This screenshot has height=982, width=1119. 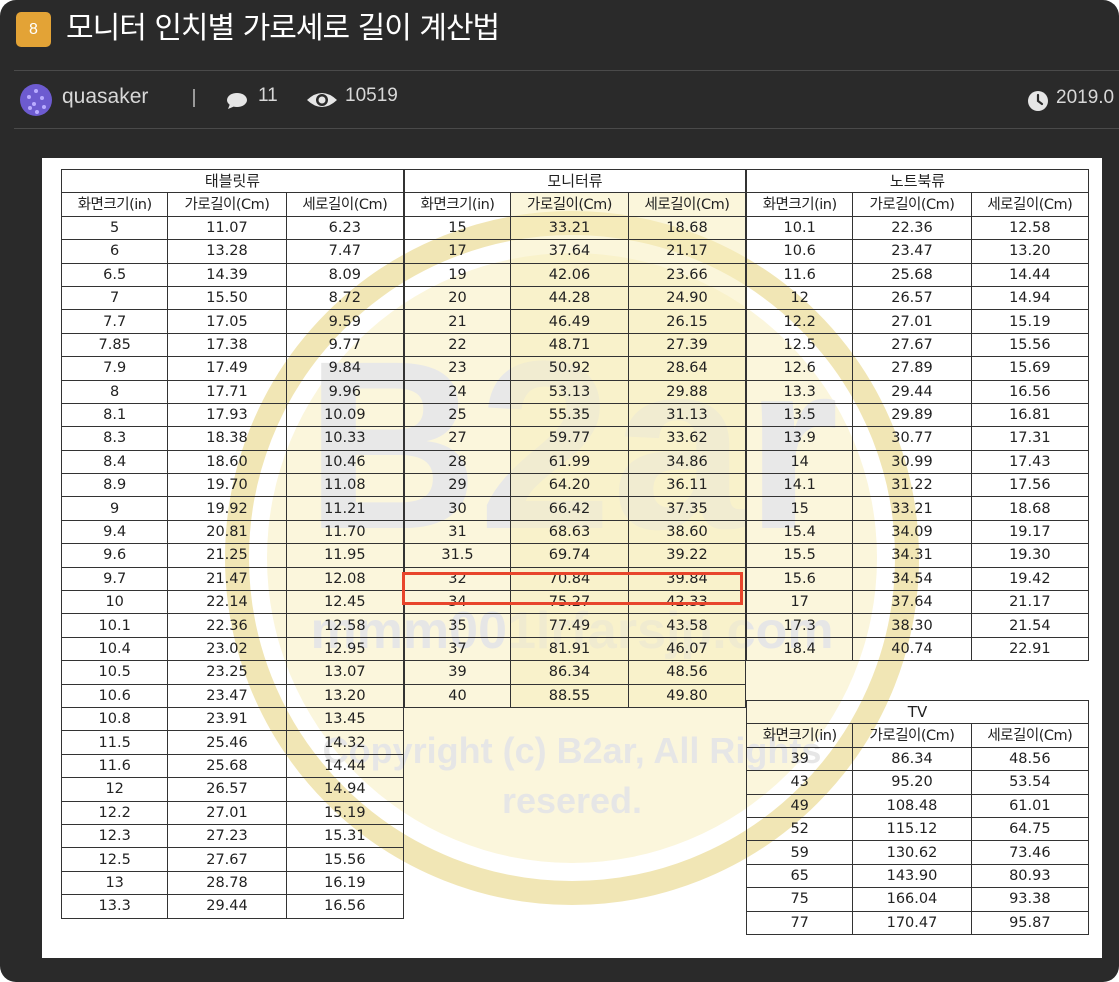 I want to click on size-inch-cell: 10.5, so click(x=114, y=672).